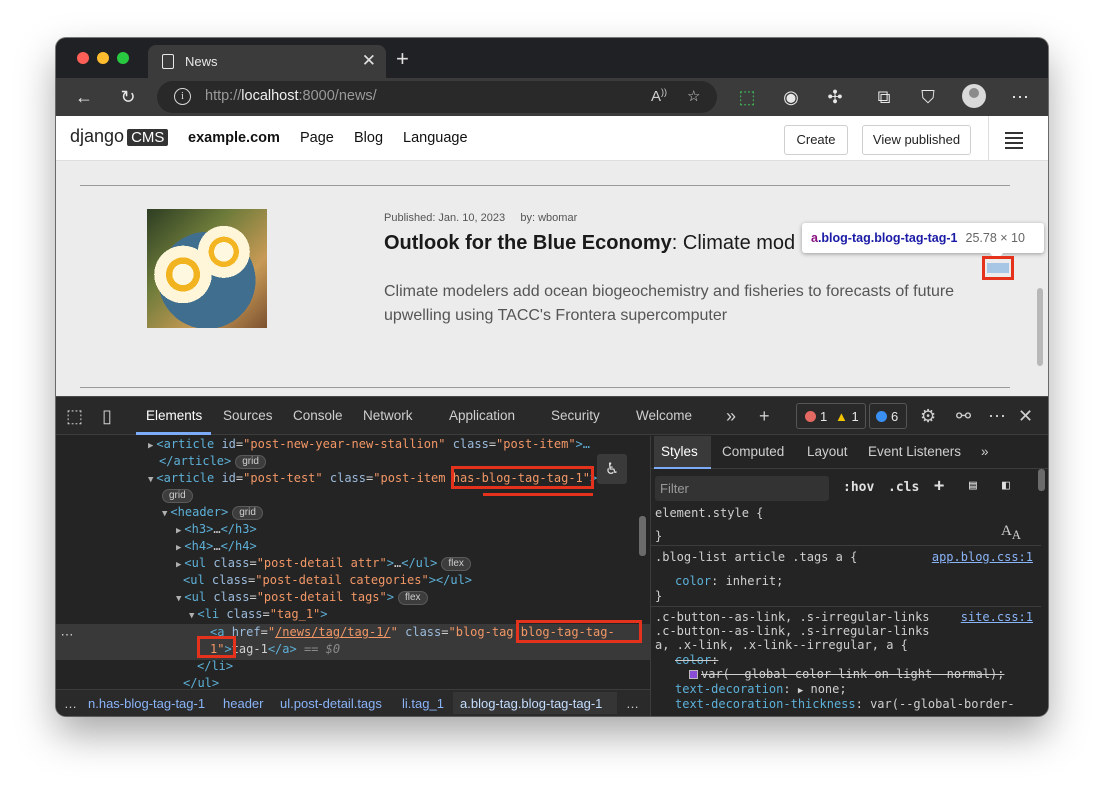 Image resolution: width=1104 pixels, height=791 pixels. What do you see at coordinates (119, 136) in the screenshot?
I see `cms-logo: django CMS` at bounding box center [119, 136].